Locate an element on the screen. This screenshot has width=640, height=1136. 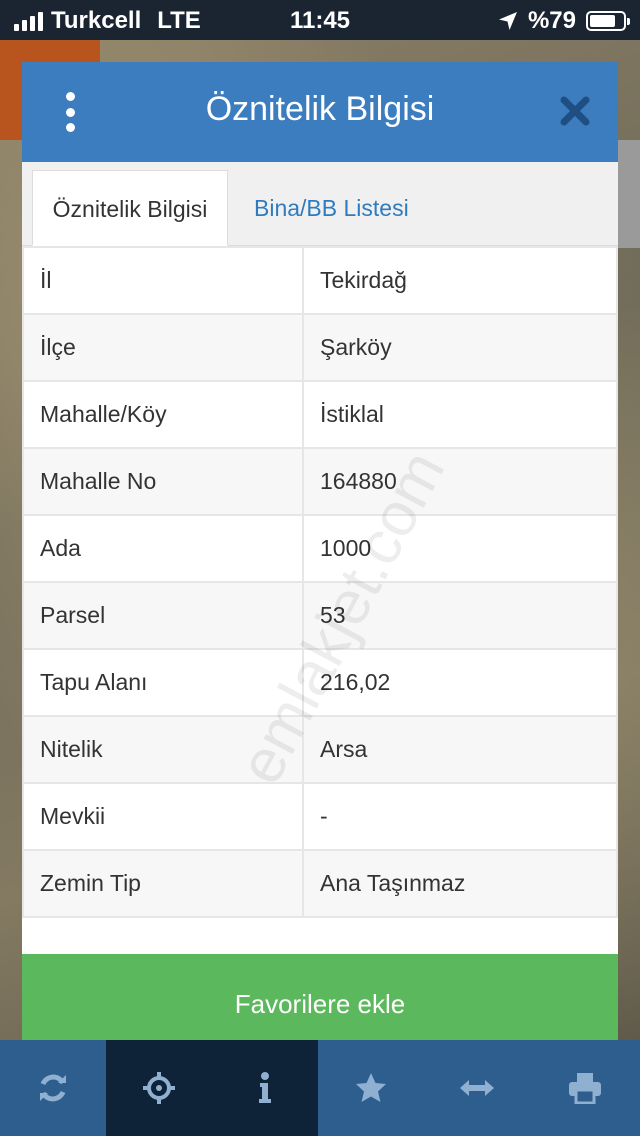
attribute-value: 53 is located at coordinates (460, 615).